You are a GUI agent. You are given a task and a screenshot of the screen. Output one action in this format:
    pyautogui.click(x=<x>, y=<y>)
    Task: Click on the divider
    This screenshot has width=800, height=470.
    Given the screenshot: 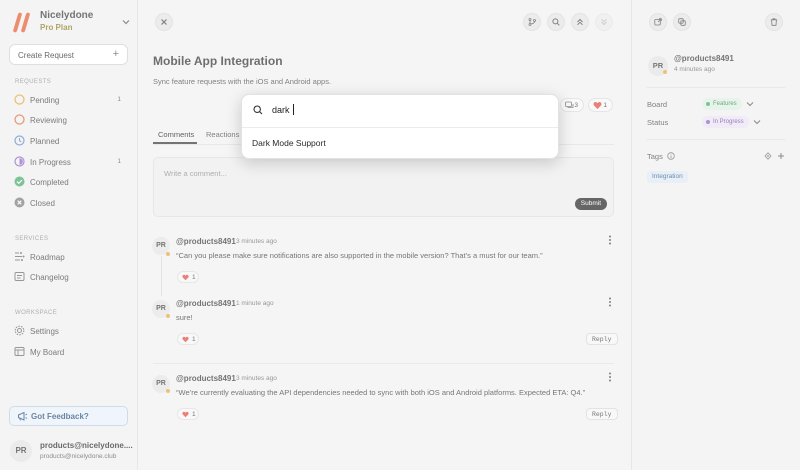 What is the action you would take?
    pyautogui.click(x=400, y=127)
    